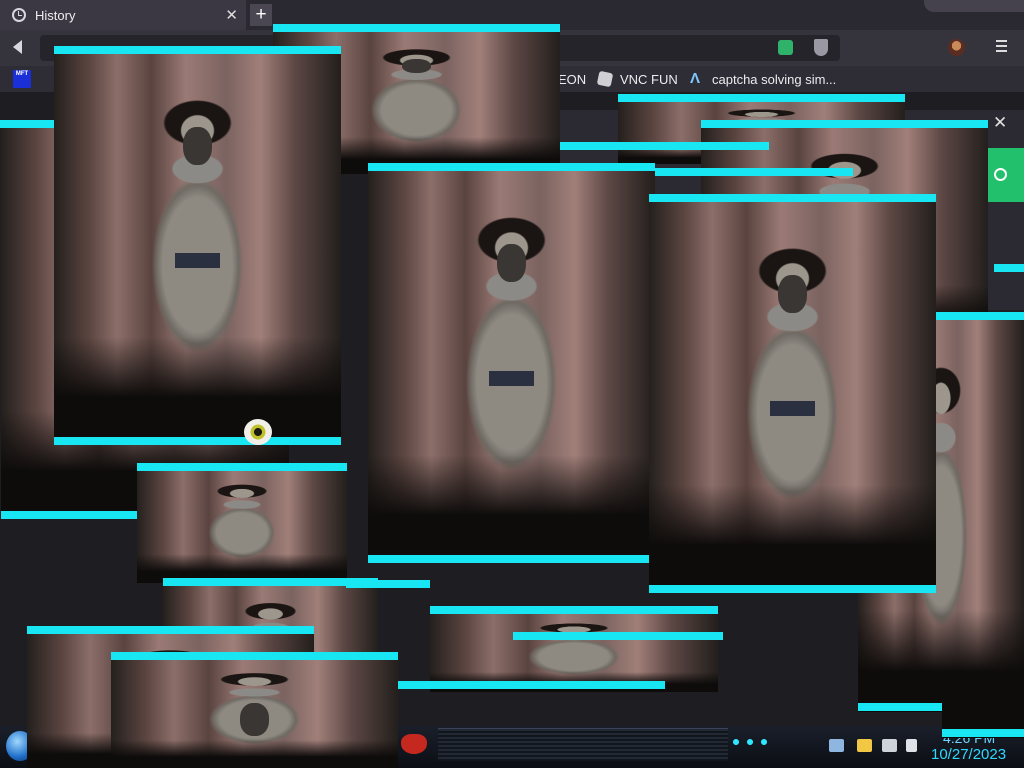 The width and height of the screenshot is (1024, 768). I want to click on shield-icon, so click(821, 47).